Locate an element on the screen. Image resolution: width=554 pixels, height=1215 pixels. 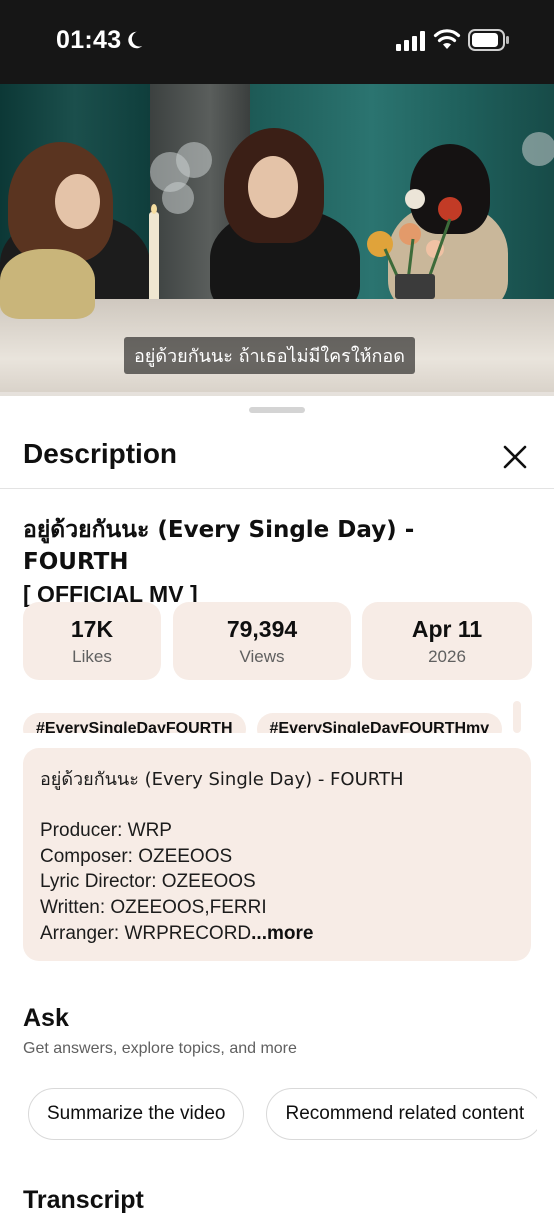
description-last-line: Arranger: WRPRECORD is located at coordinates (146, 933).